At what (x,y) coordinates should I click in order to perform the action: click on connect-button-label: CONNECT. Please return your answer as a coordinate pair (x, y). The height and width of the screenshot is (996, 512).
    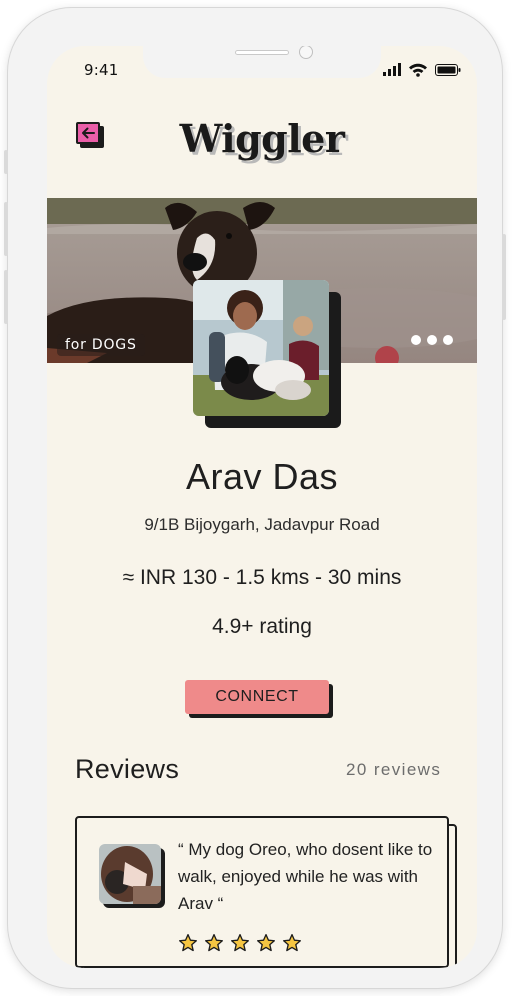
    Looking at the image, I should click on (257, 697).